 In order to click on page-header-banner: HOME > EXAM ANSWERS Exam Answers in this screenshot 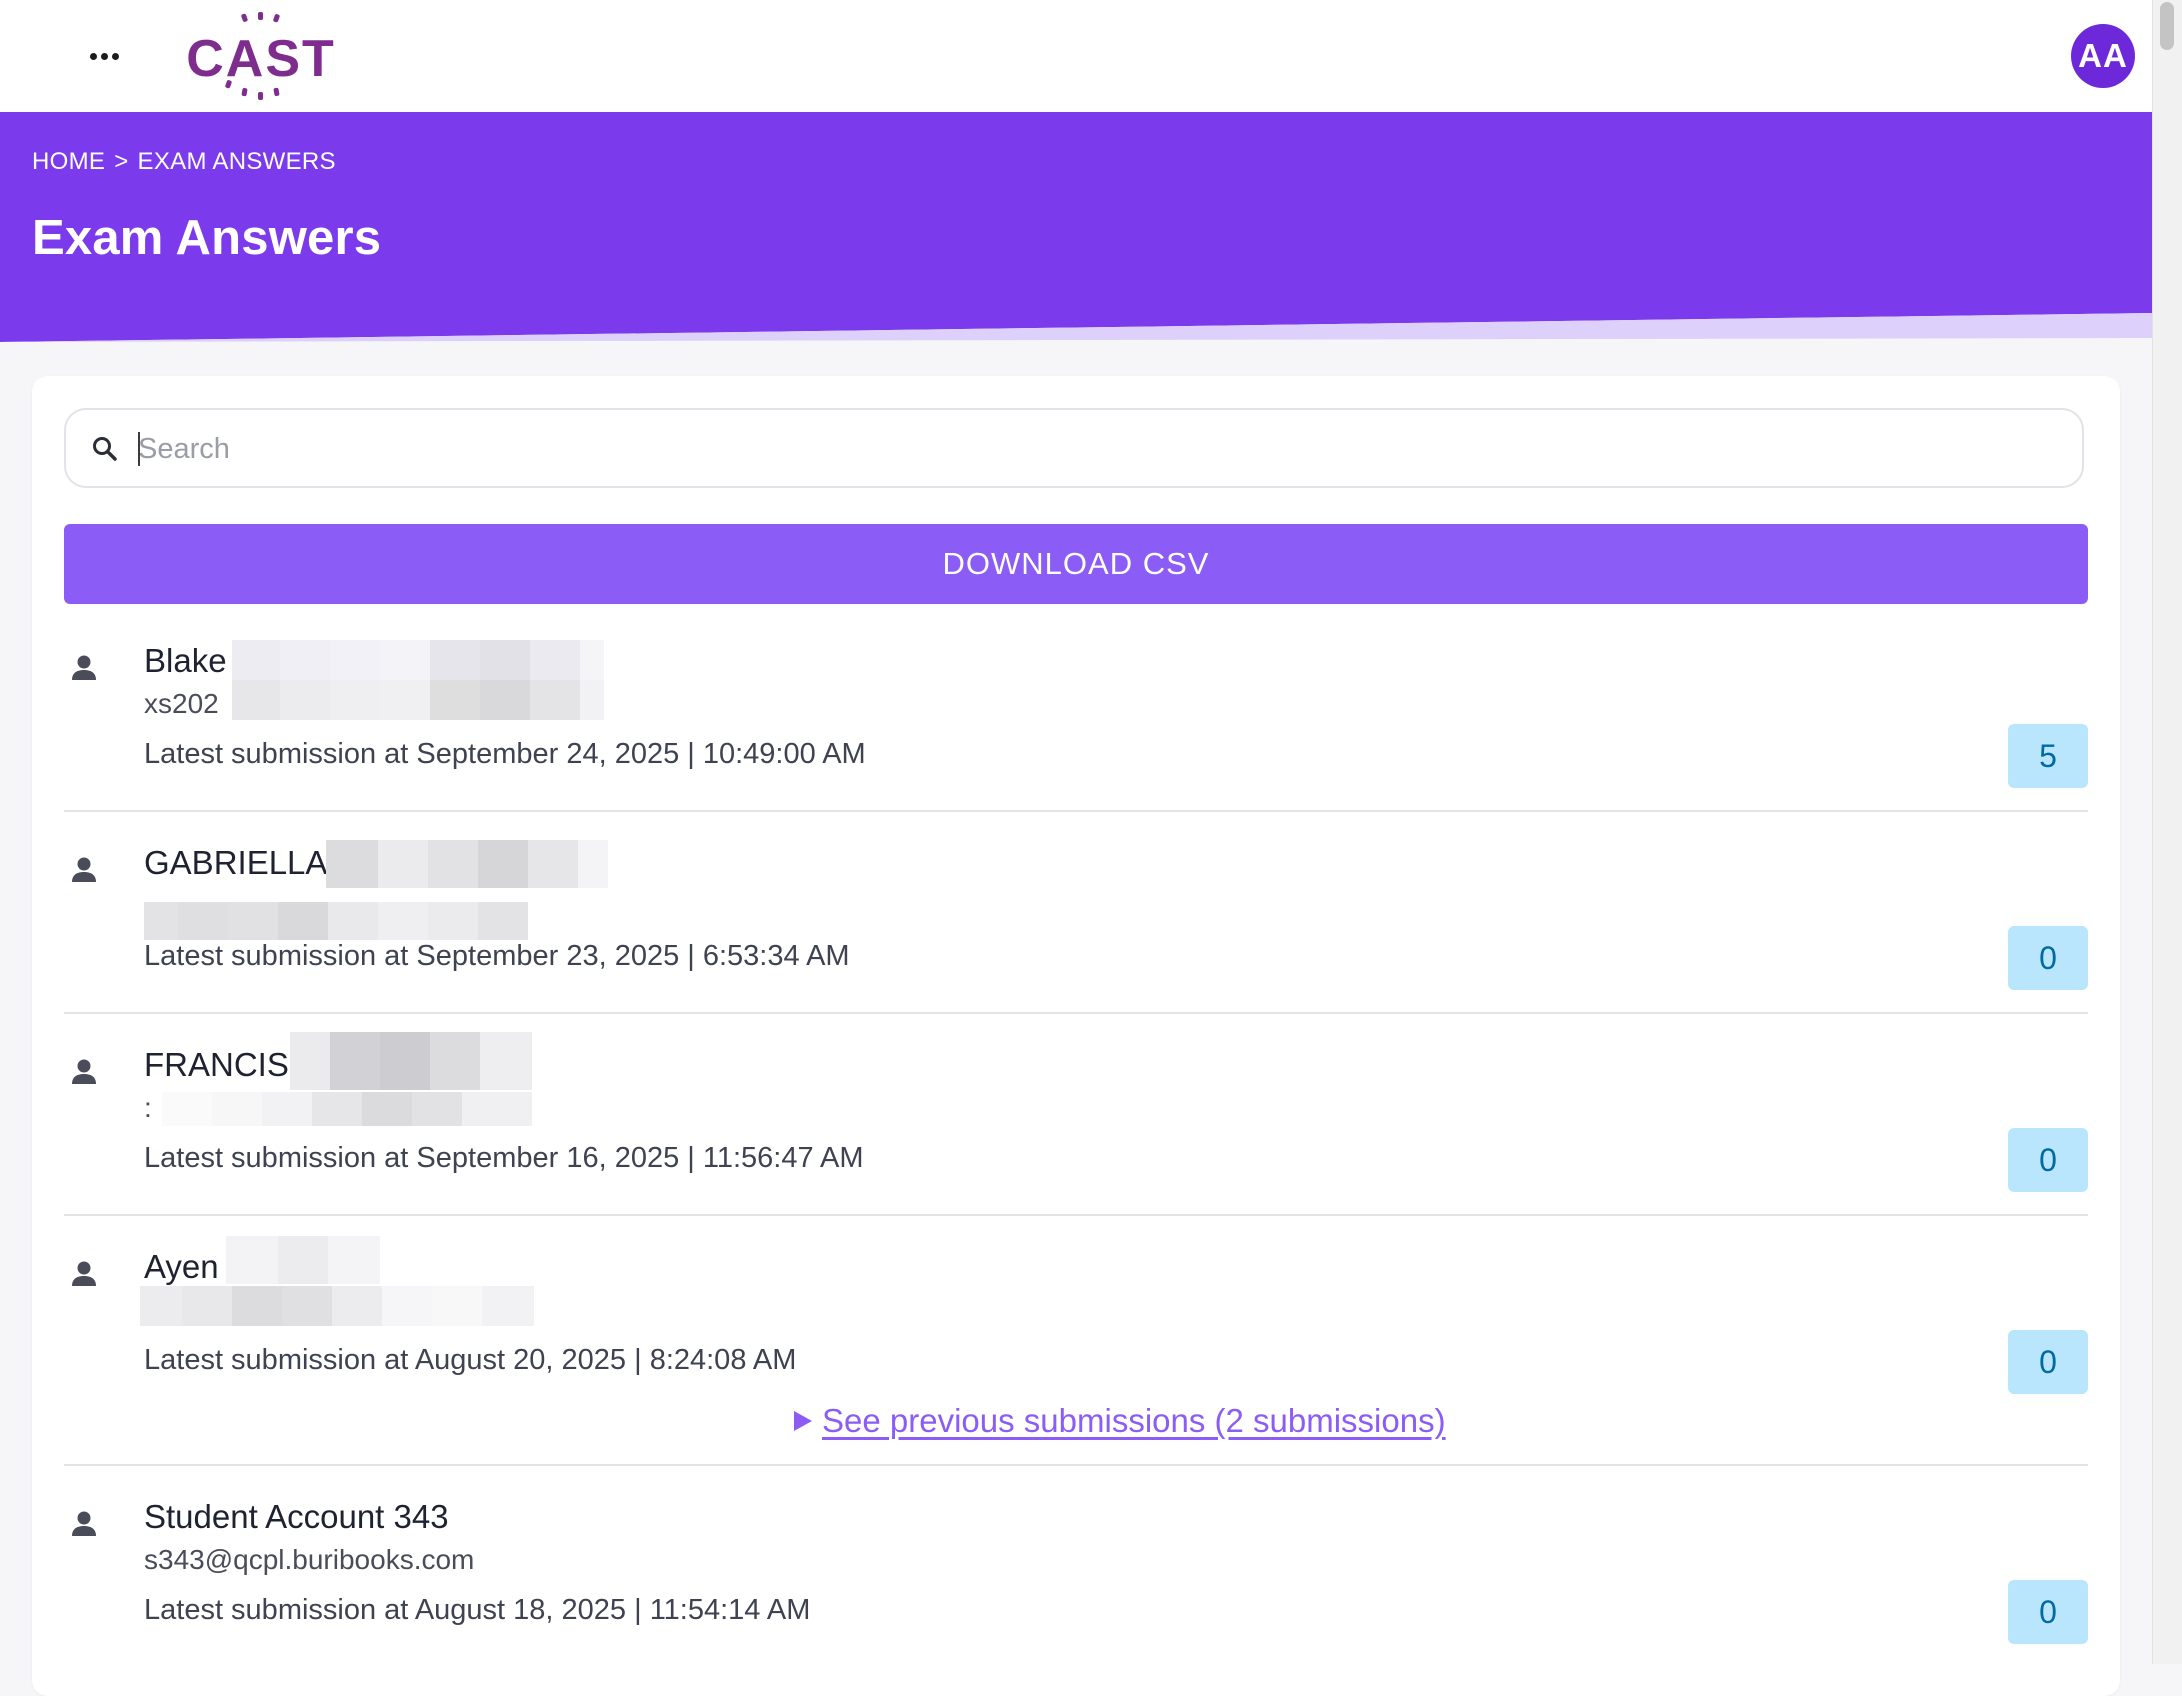, I will do `click(1076, 227)`.